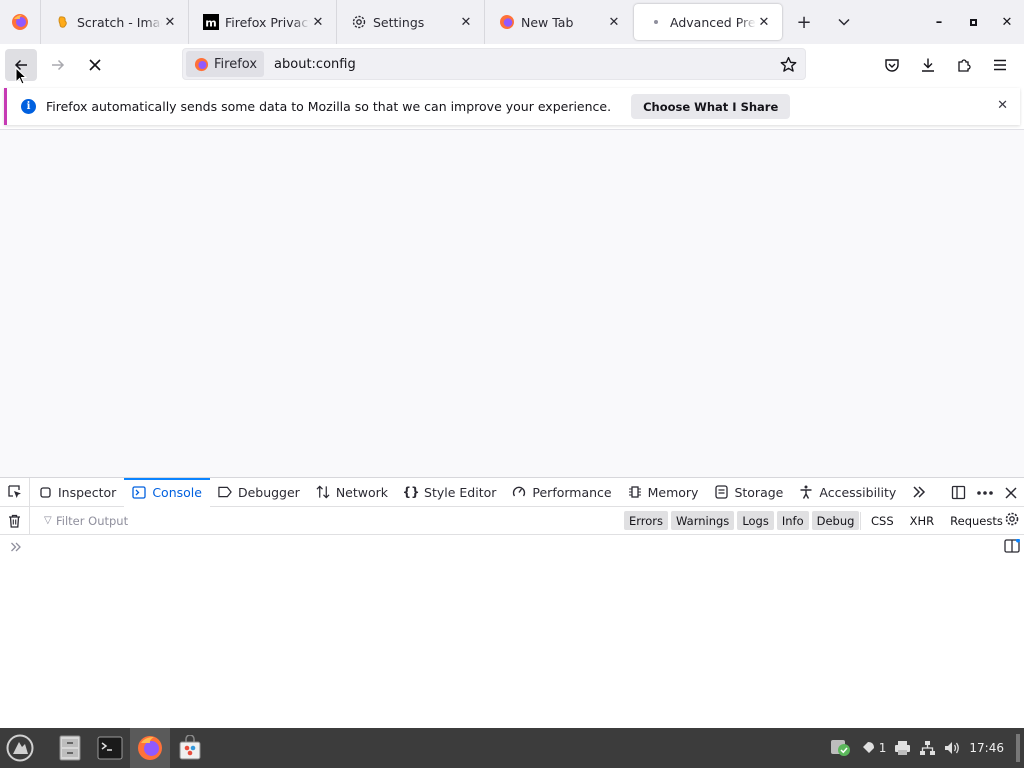 Image resolution: width=1024 pixels, height=768 pixels. Describe the element at coordinates (410, 22) in the screenshot. I see `tab-settings: Settings ✕` at that location.